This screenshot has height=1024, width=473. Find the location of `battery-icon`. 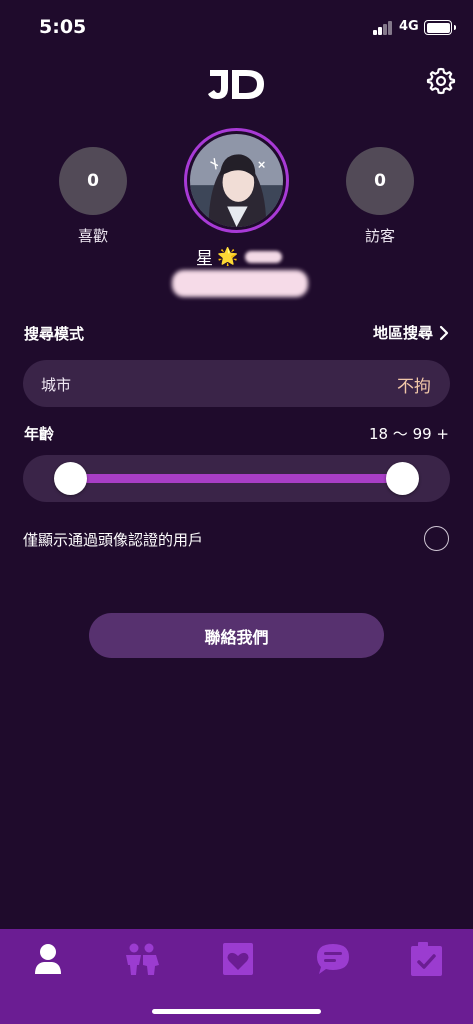

battery-icon is located at coordinates (440, 27).